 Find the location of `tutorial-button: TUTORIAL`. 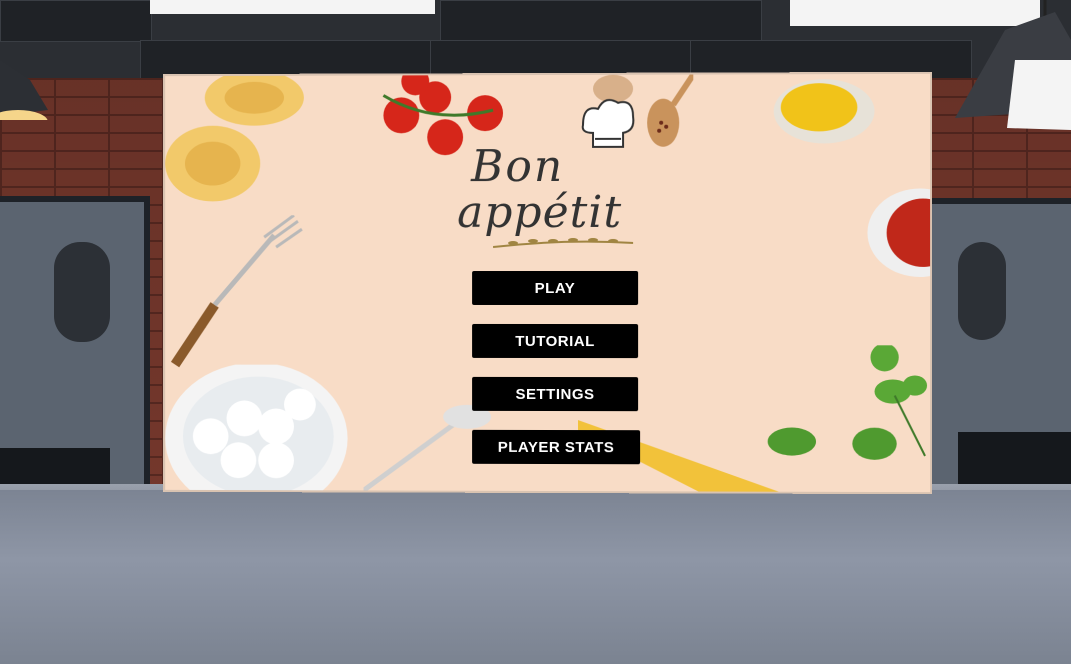

tutorial-button: TUTORIAL is located at coordinates (555, 341).